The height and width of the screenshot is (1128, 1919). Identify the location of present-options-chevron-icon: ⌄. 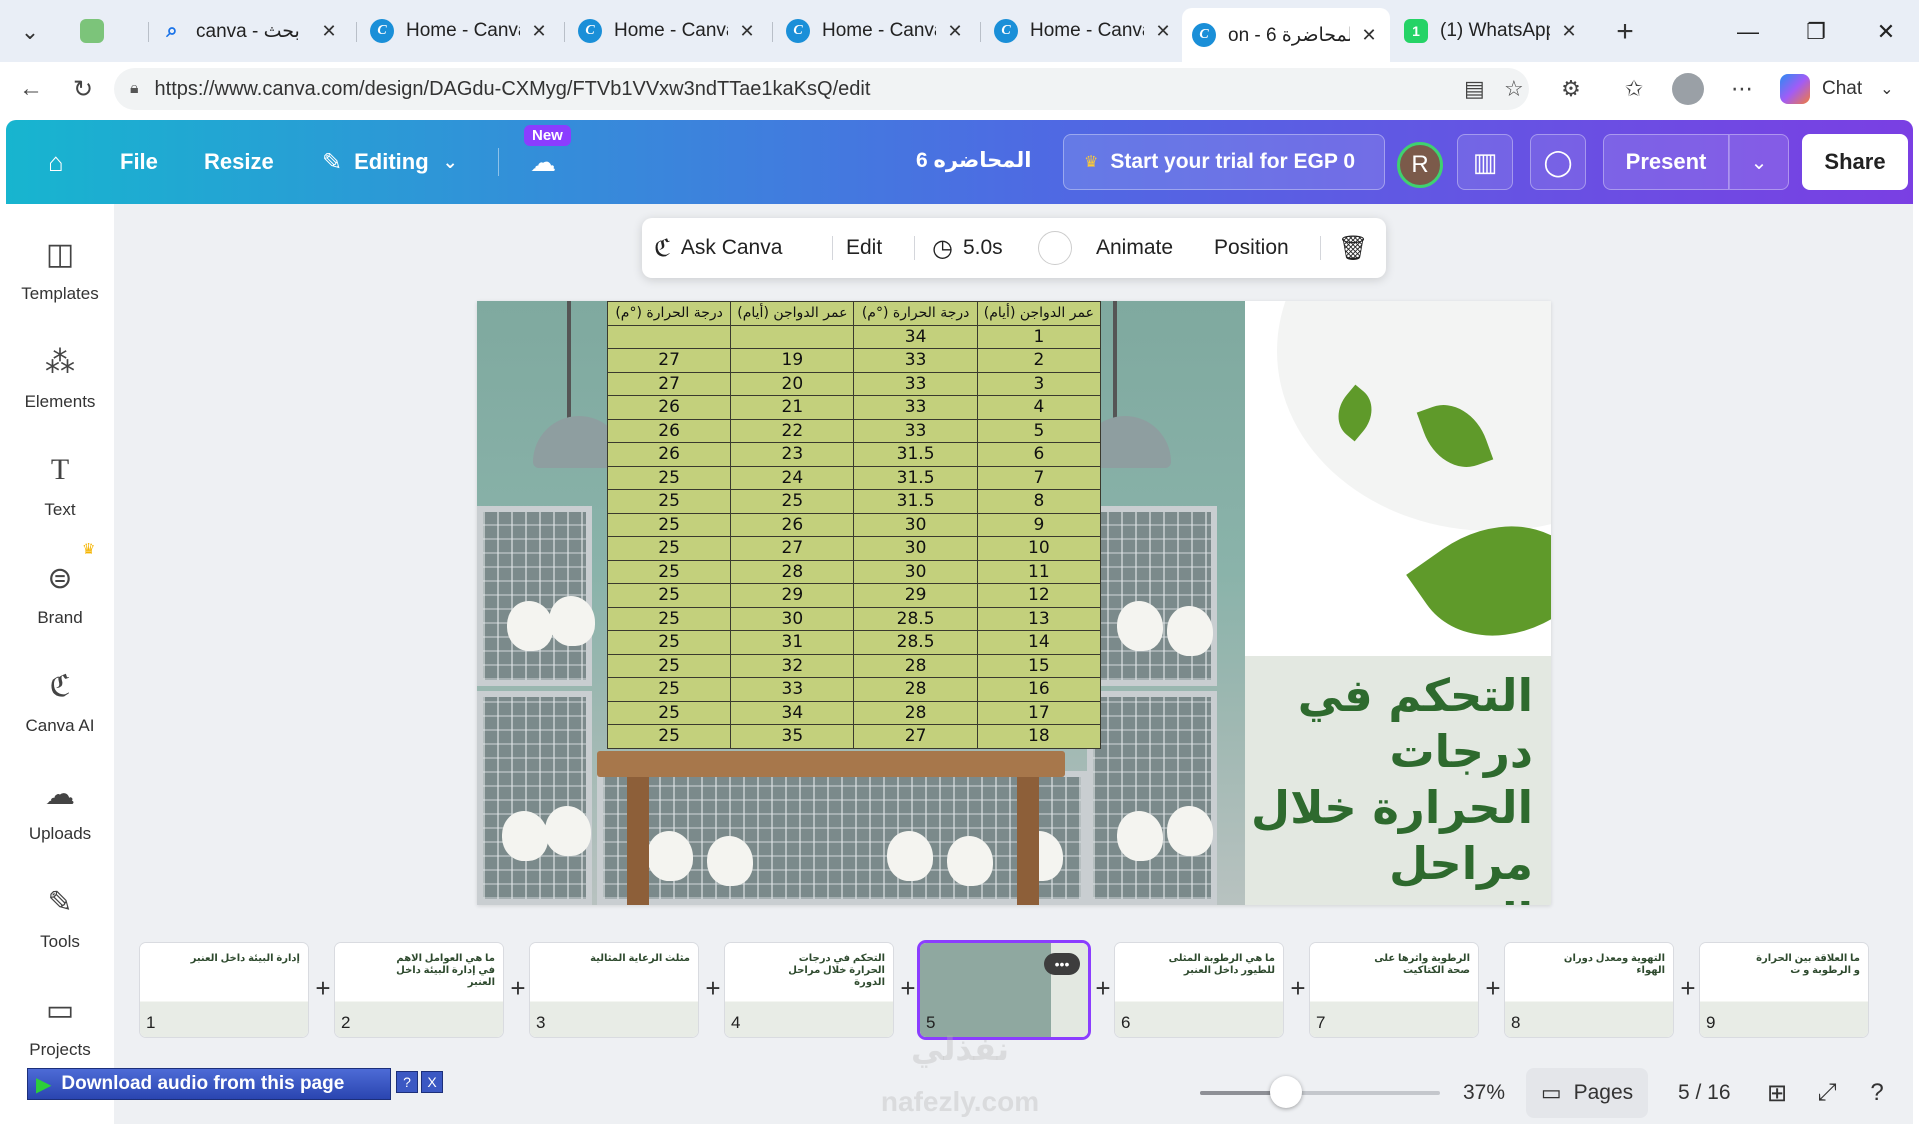
(1759, 162).